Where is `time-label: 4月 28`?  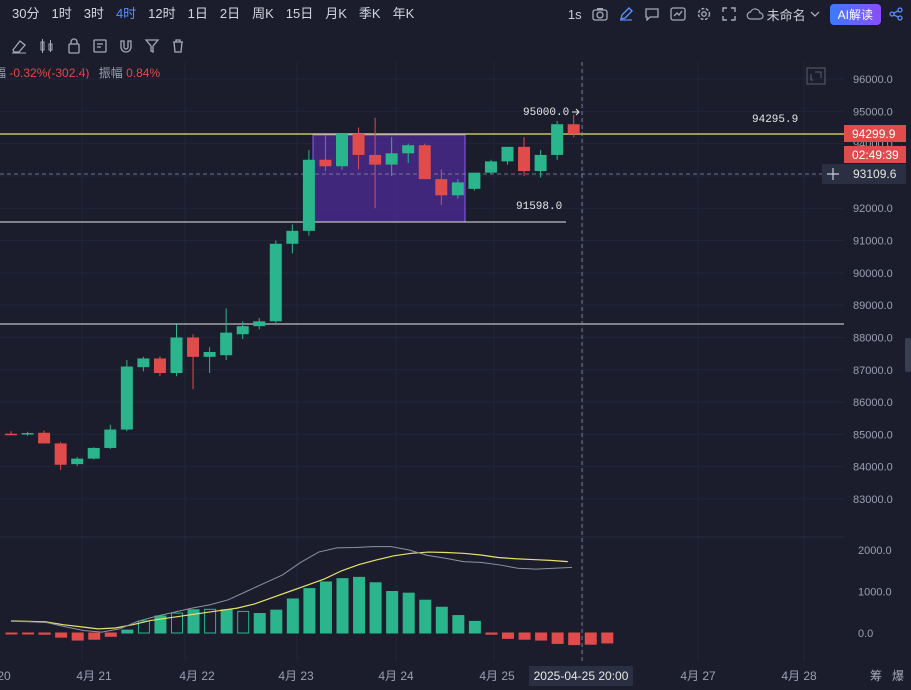 time-label: 4月 28 is located at coordinates (799, 676).